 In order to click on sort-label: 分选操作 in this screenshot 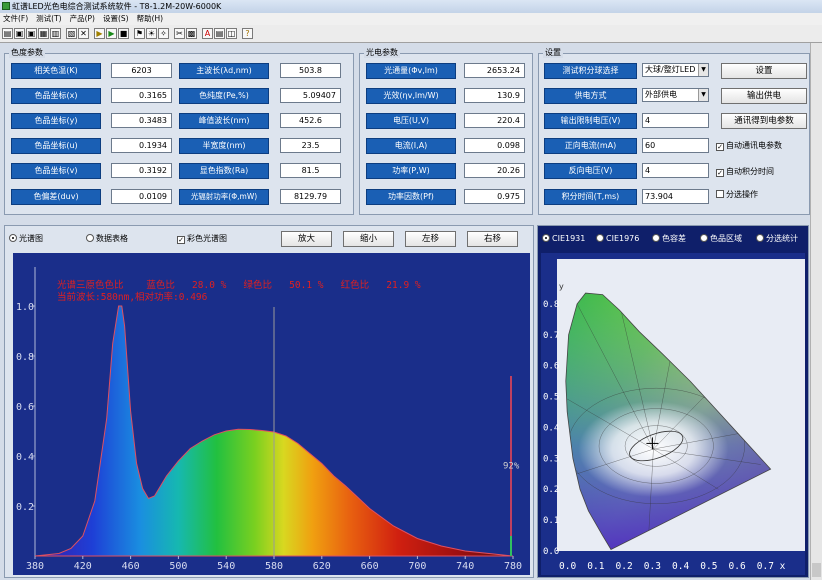, I will do `click(742, 194)`.